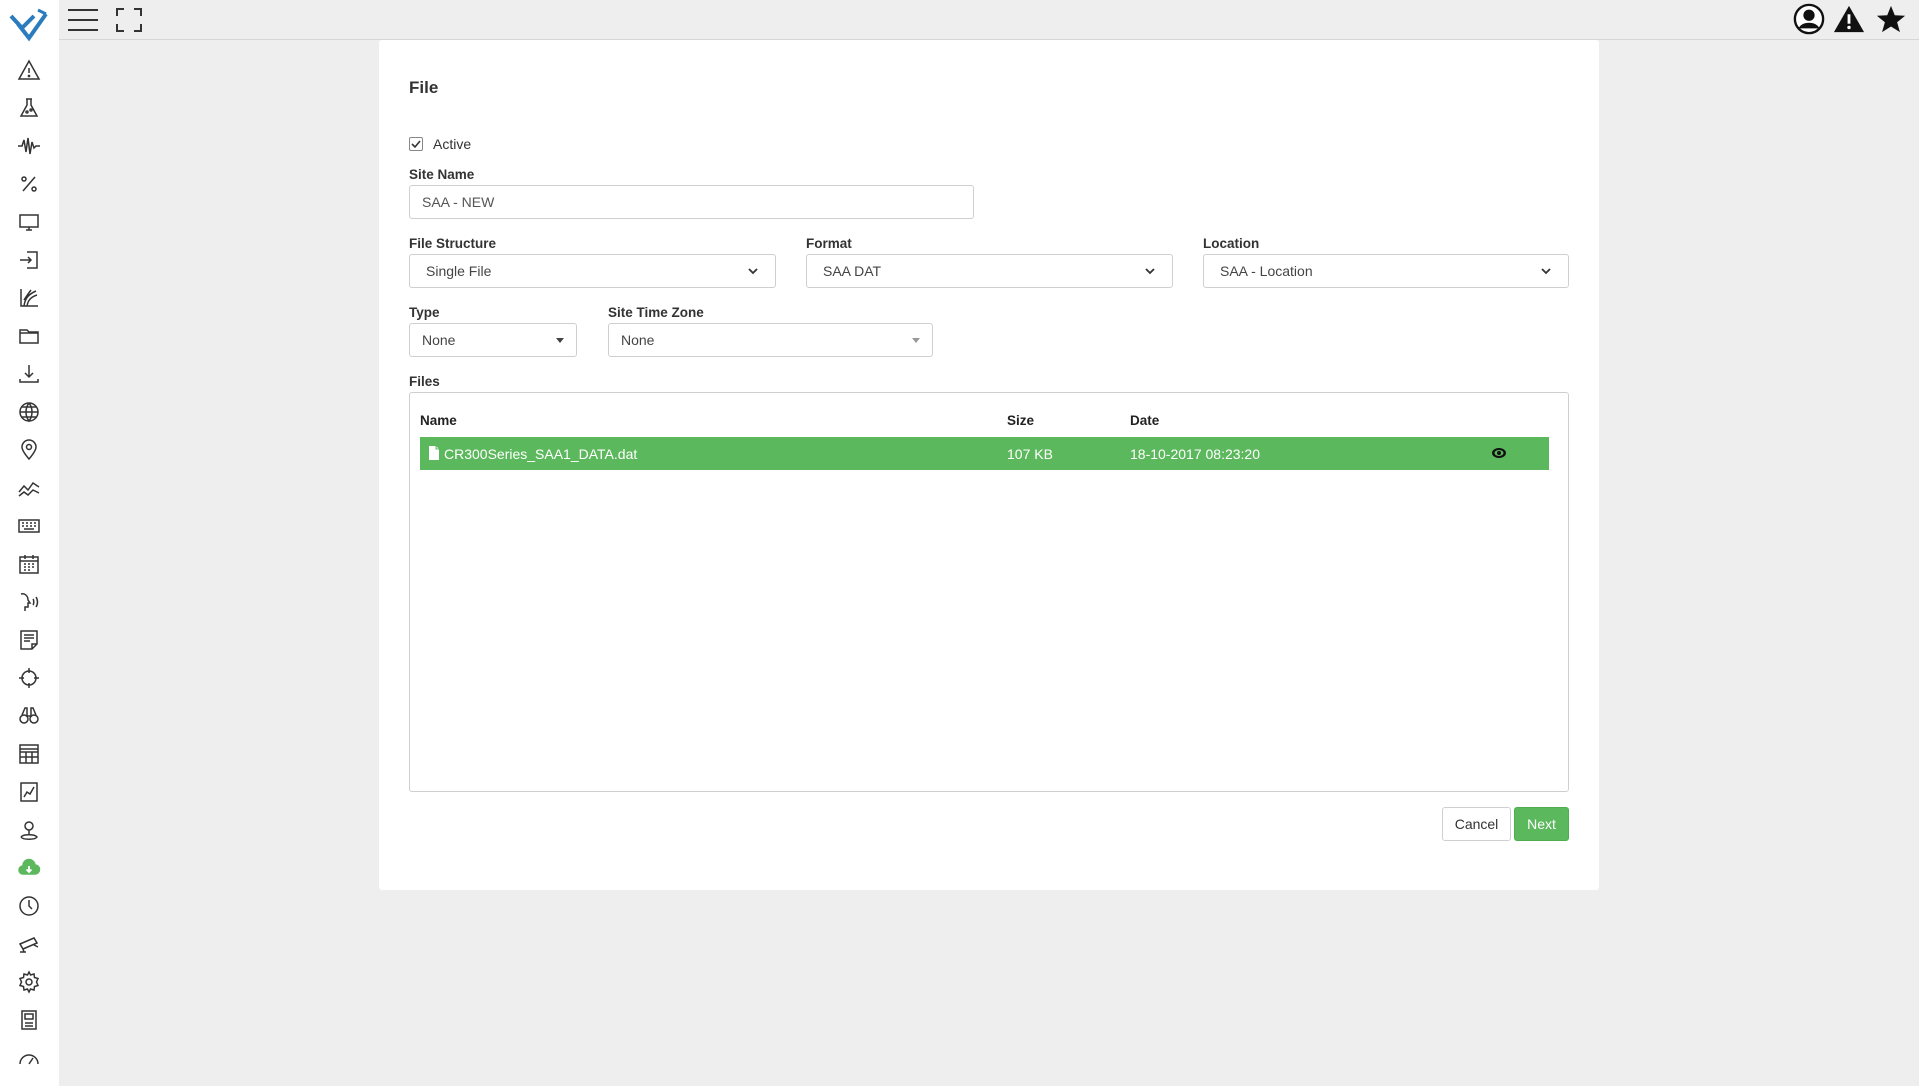 The width and height of the screenshot is (1919, 1086). I want to click on cancel-button: Cancel, so click(1476, 824).